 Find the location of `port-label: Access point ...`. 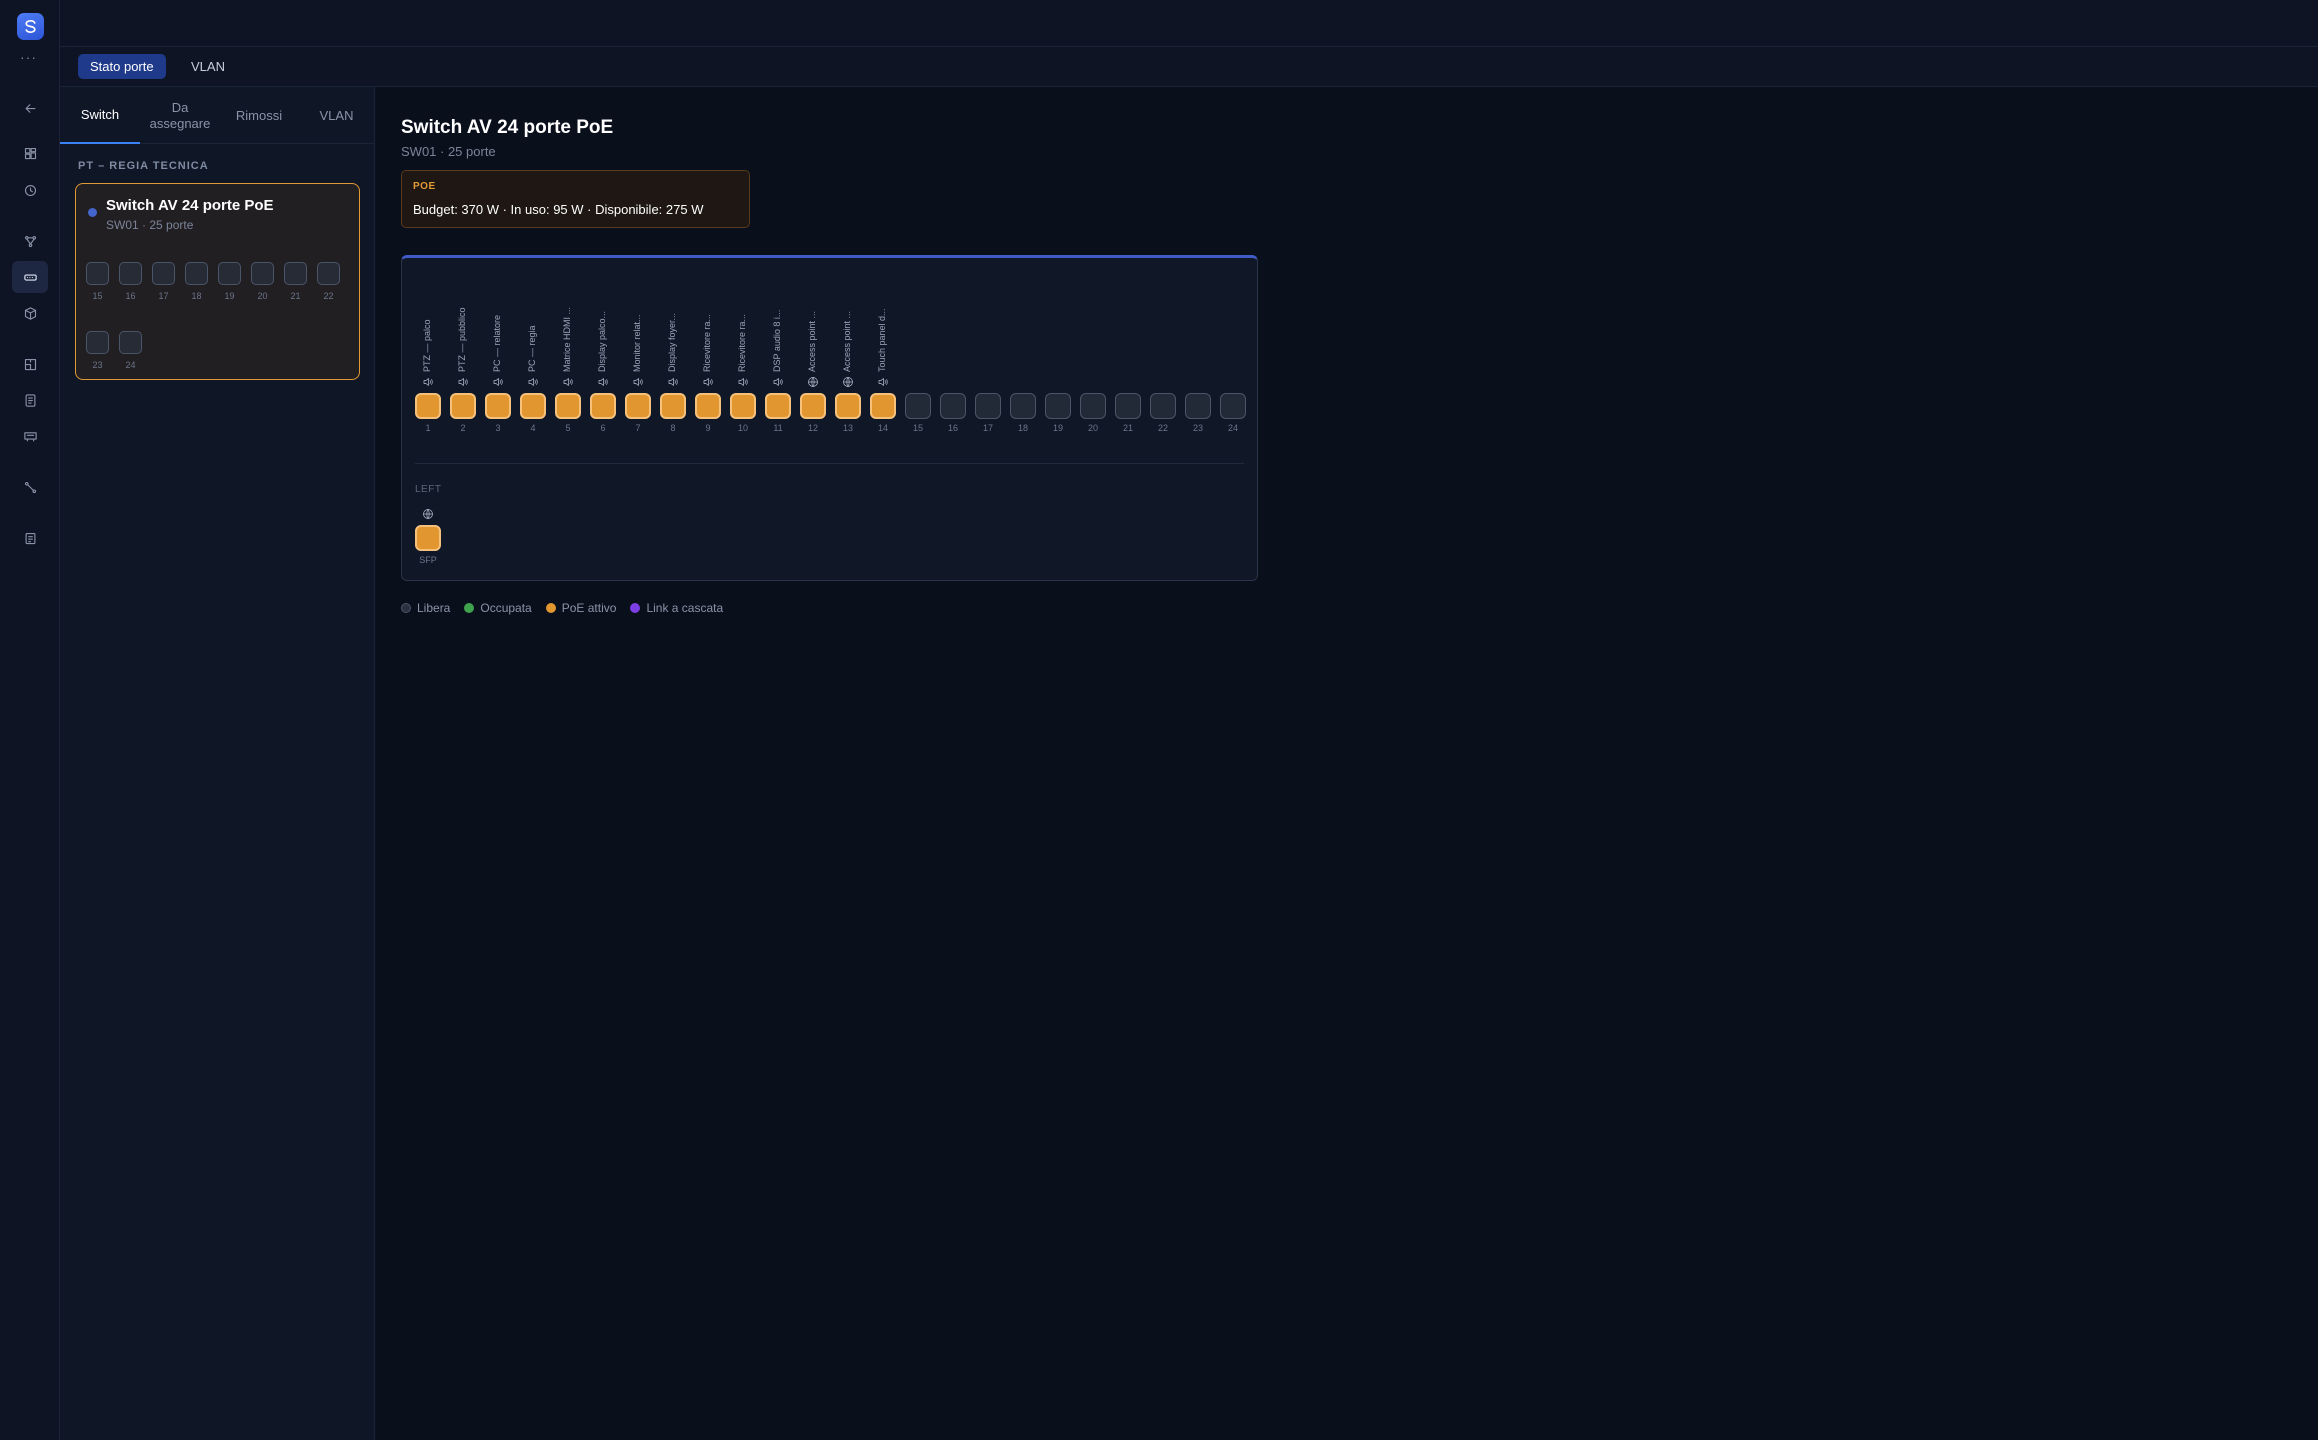

port-label: Access point ... is located at coordinates (848, 338).